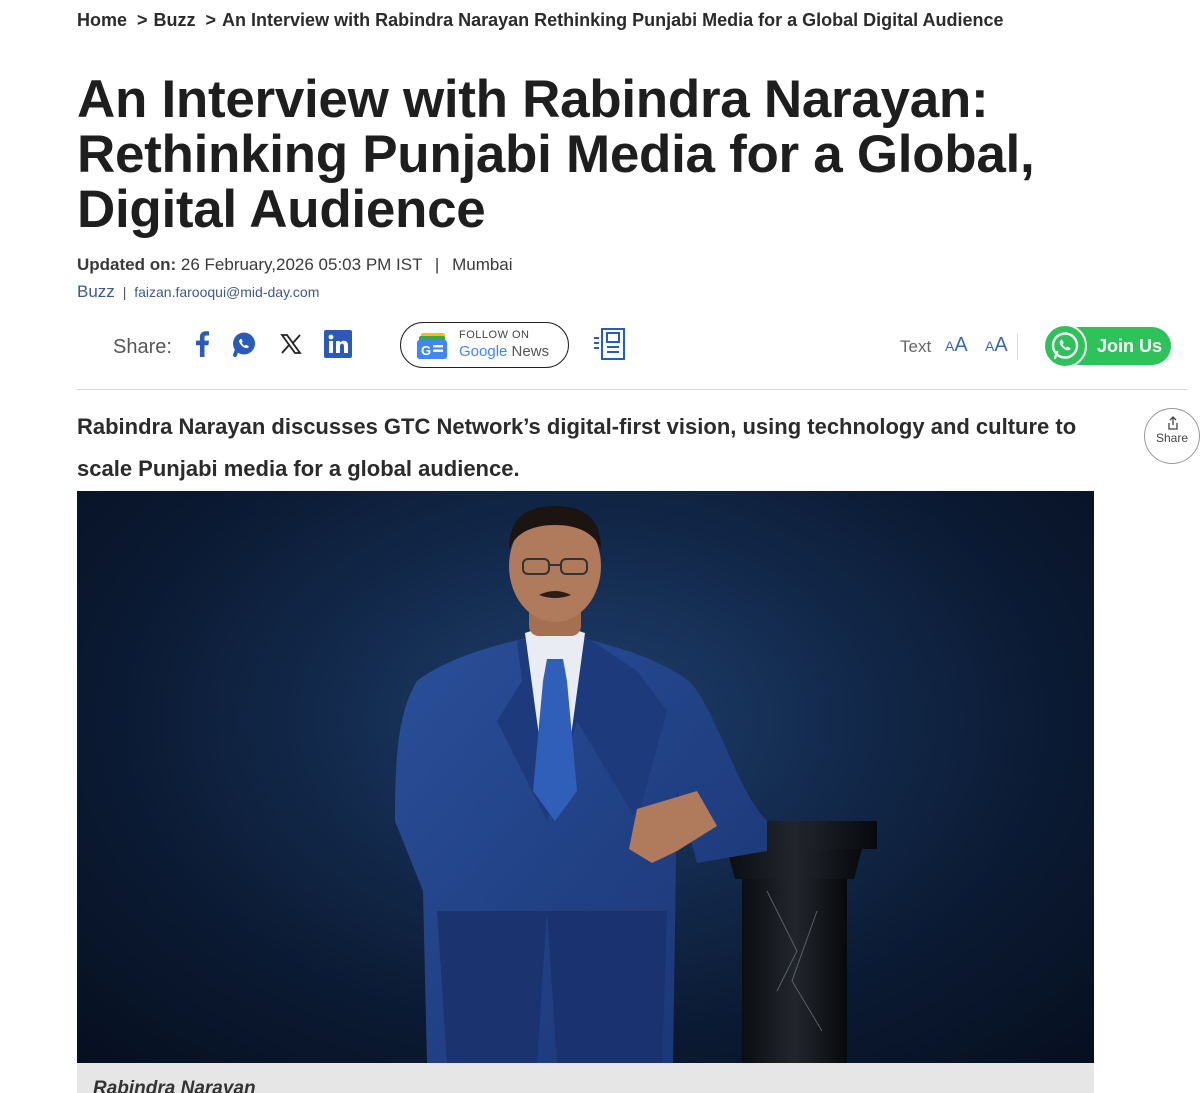  Describe the element at coordinates (174, 1085) in the screenshot. I see `caption-text: Rabindra Narayan` at that location.